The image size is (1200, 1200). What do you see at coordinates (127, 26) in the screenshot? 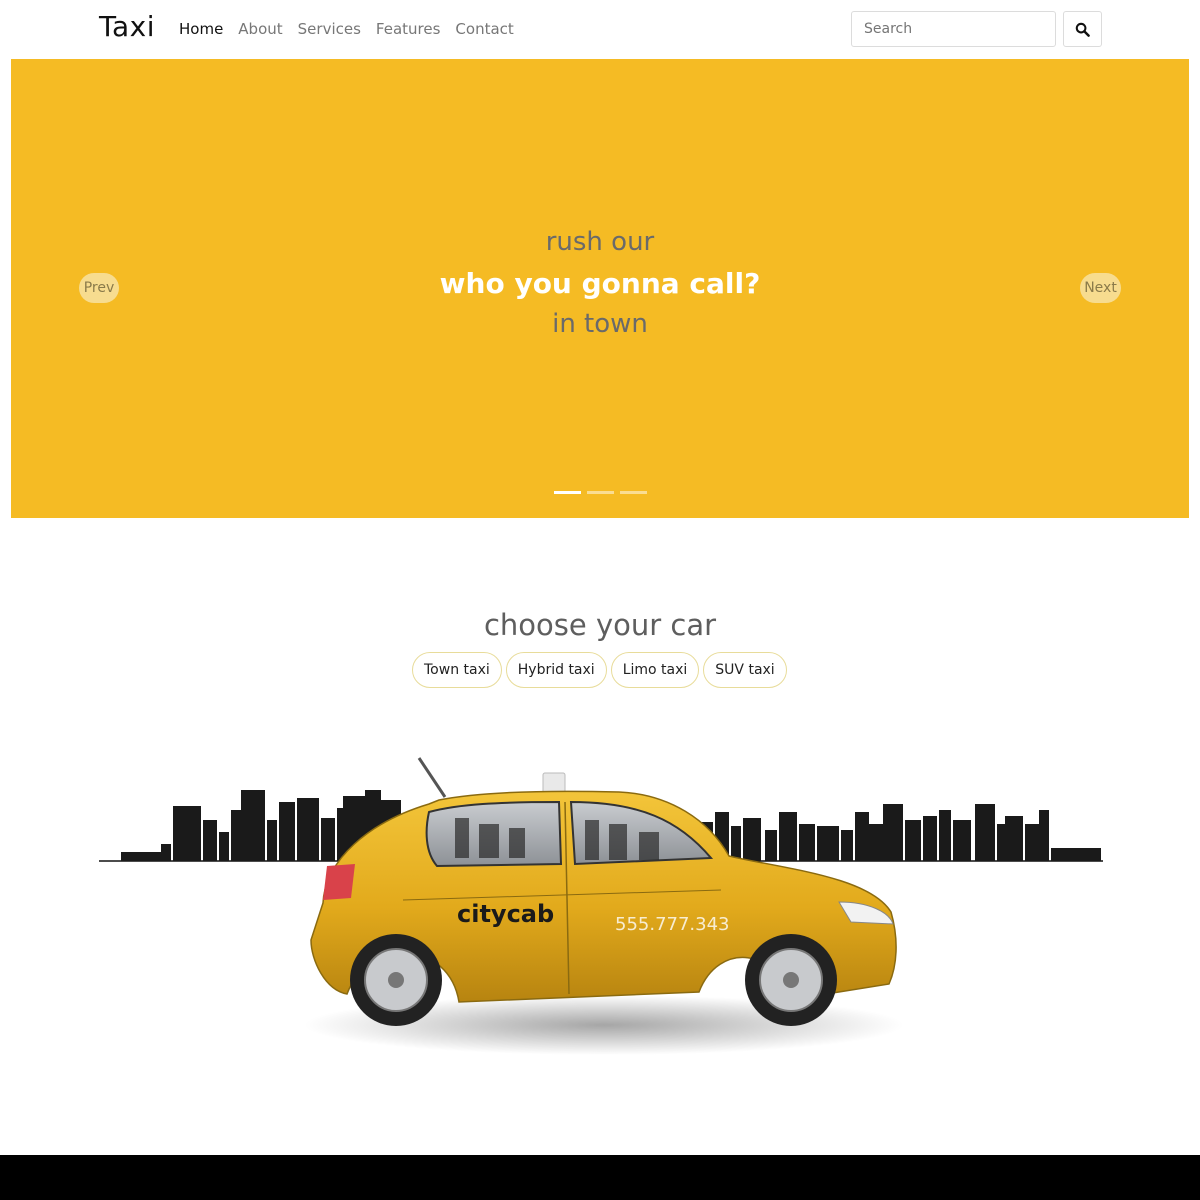
I see `brand-logo: Taxi` at bounding box center [127, 26].